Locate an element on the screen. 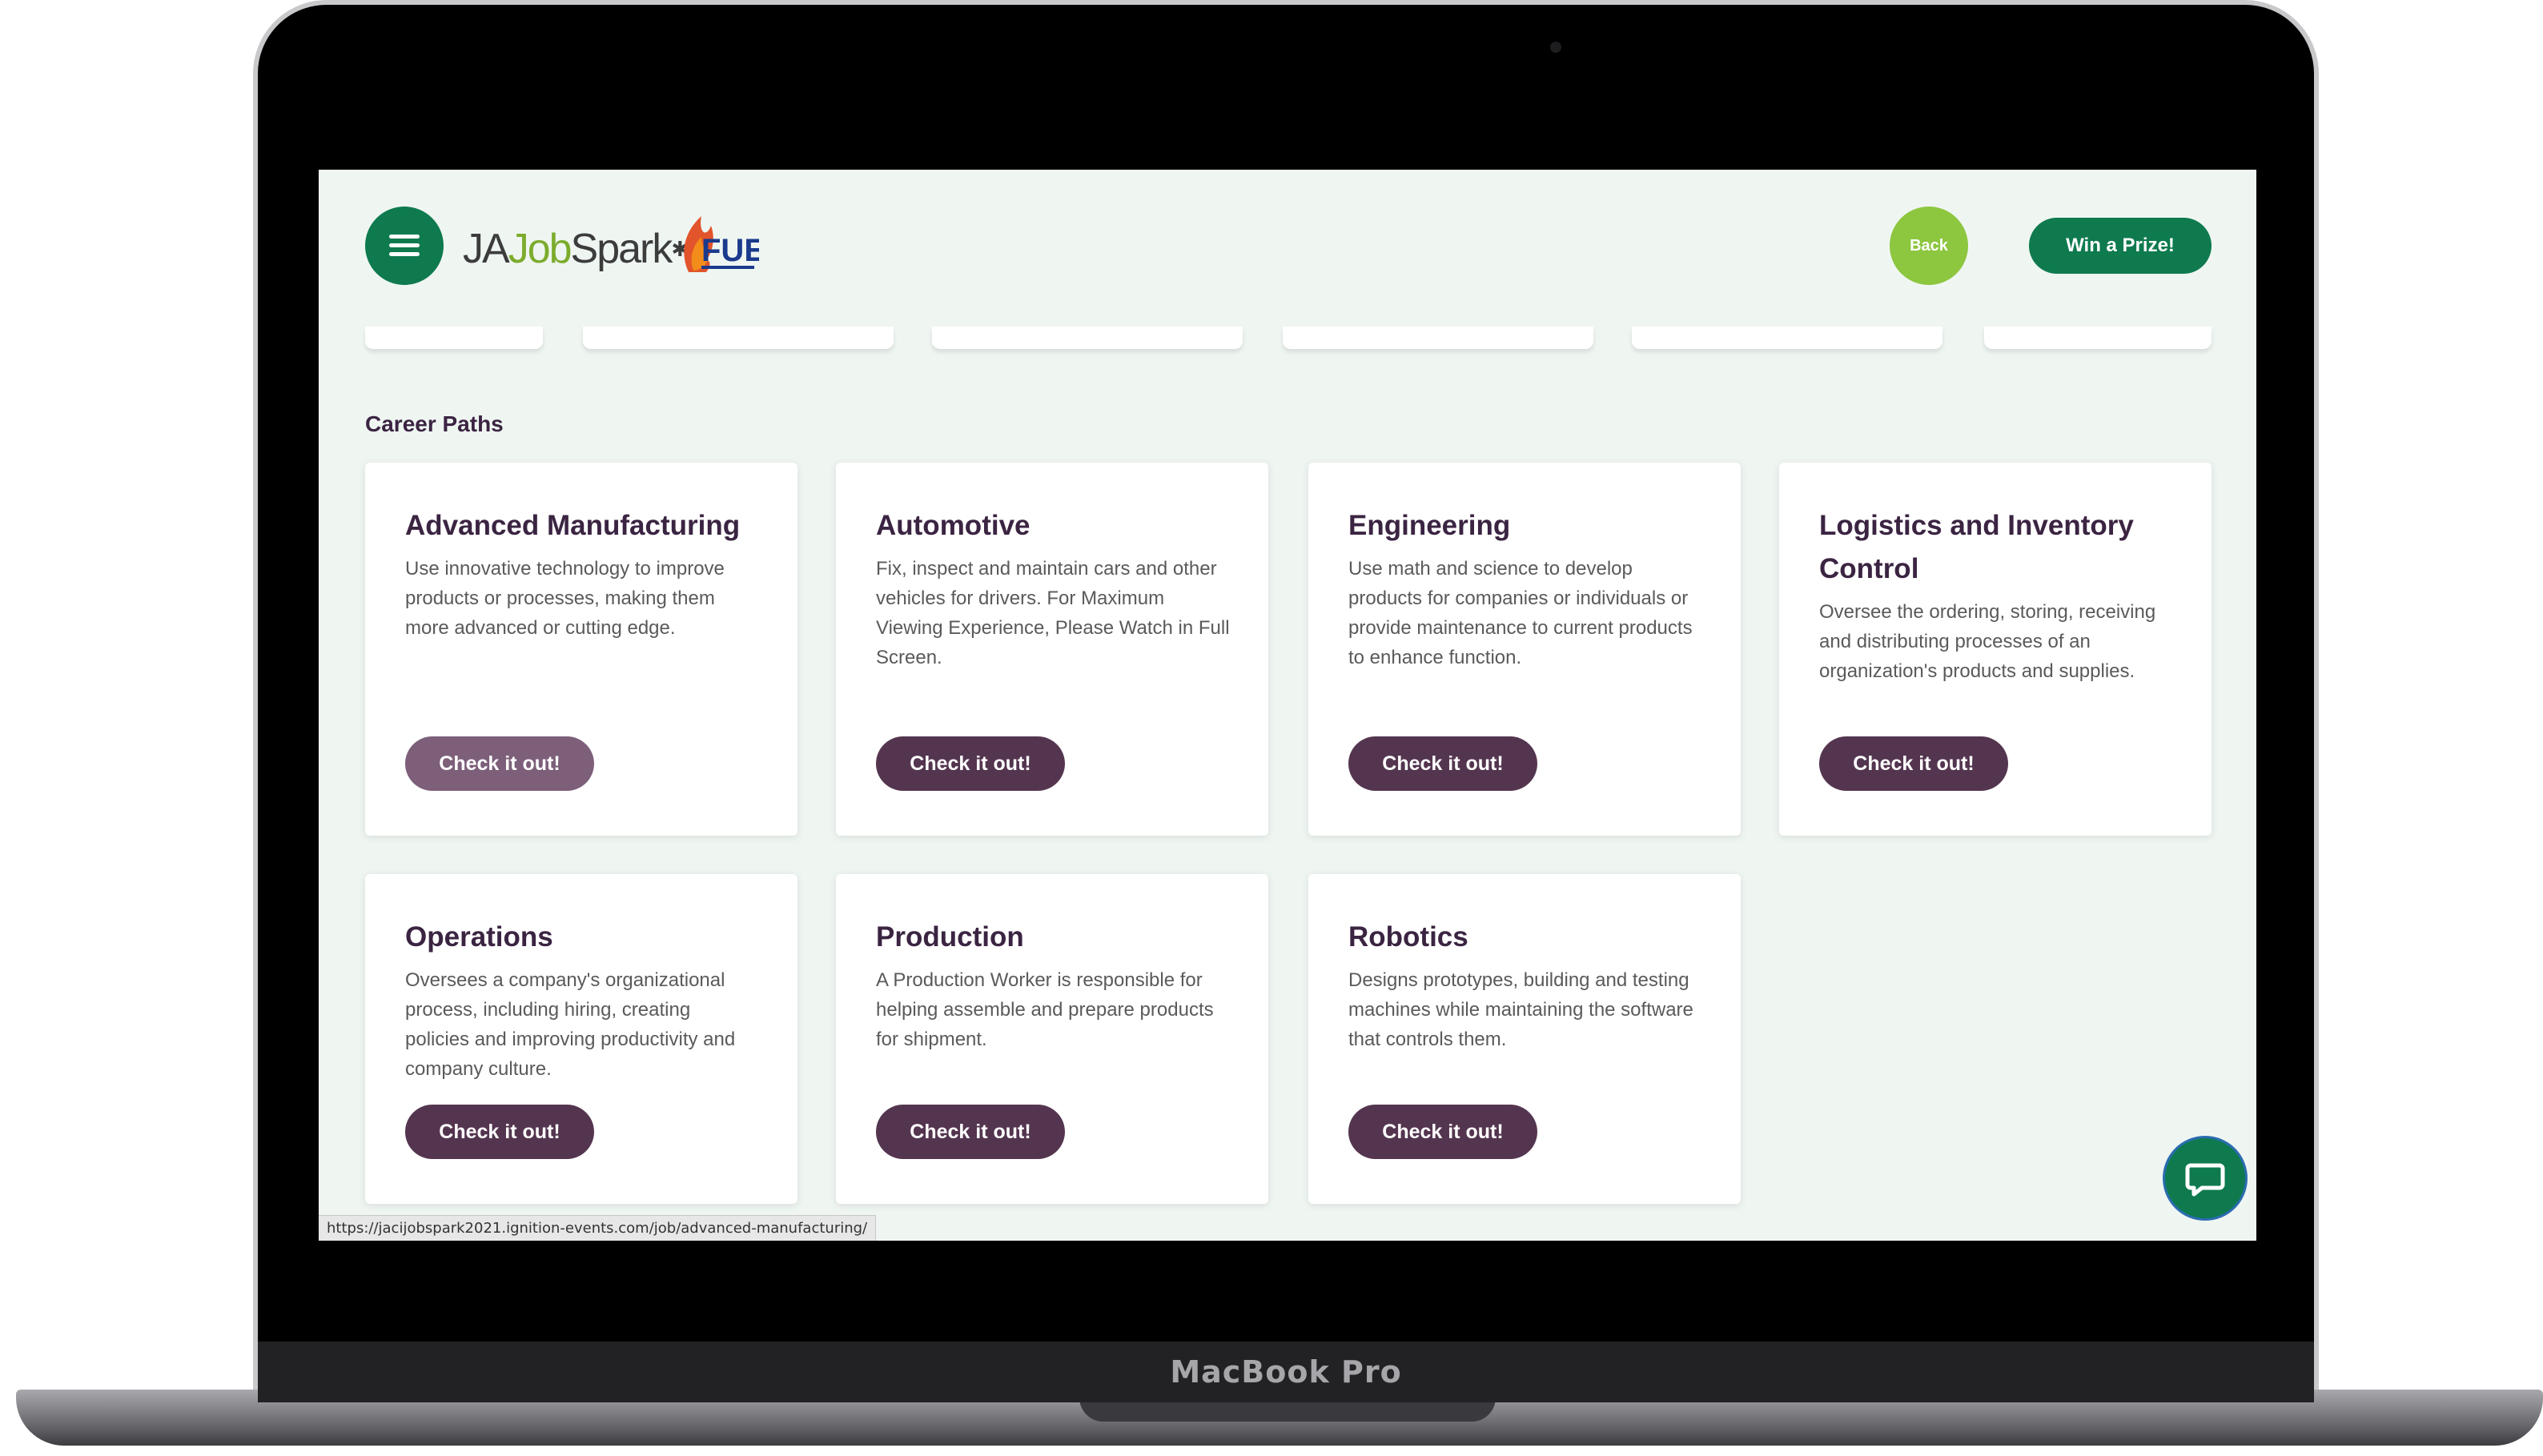 This screenshot has height=1456, width=2543. site-header: JAJobSpark✱ FUEL Back Win a Prize! is located at coordinates (1287, 250).